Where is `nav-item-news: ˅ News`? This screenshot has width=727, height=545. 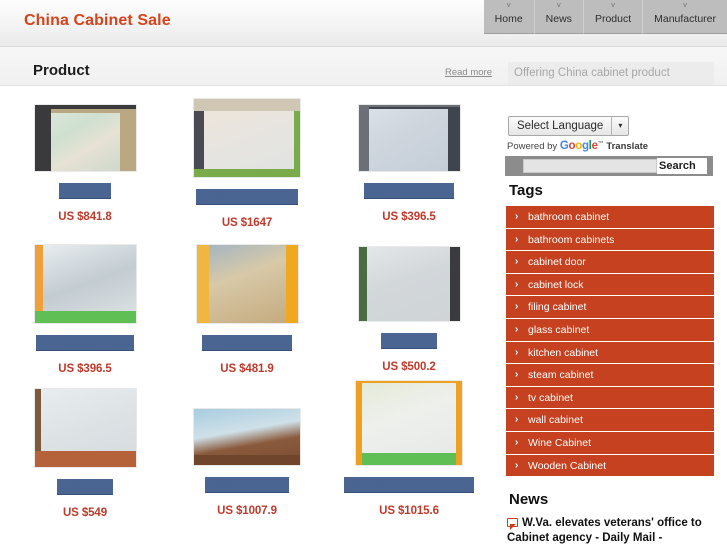 nav-item-news: ˅ News is located at coordinates (558, 17).